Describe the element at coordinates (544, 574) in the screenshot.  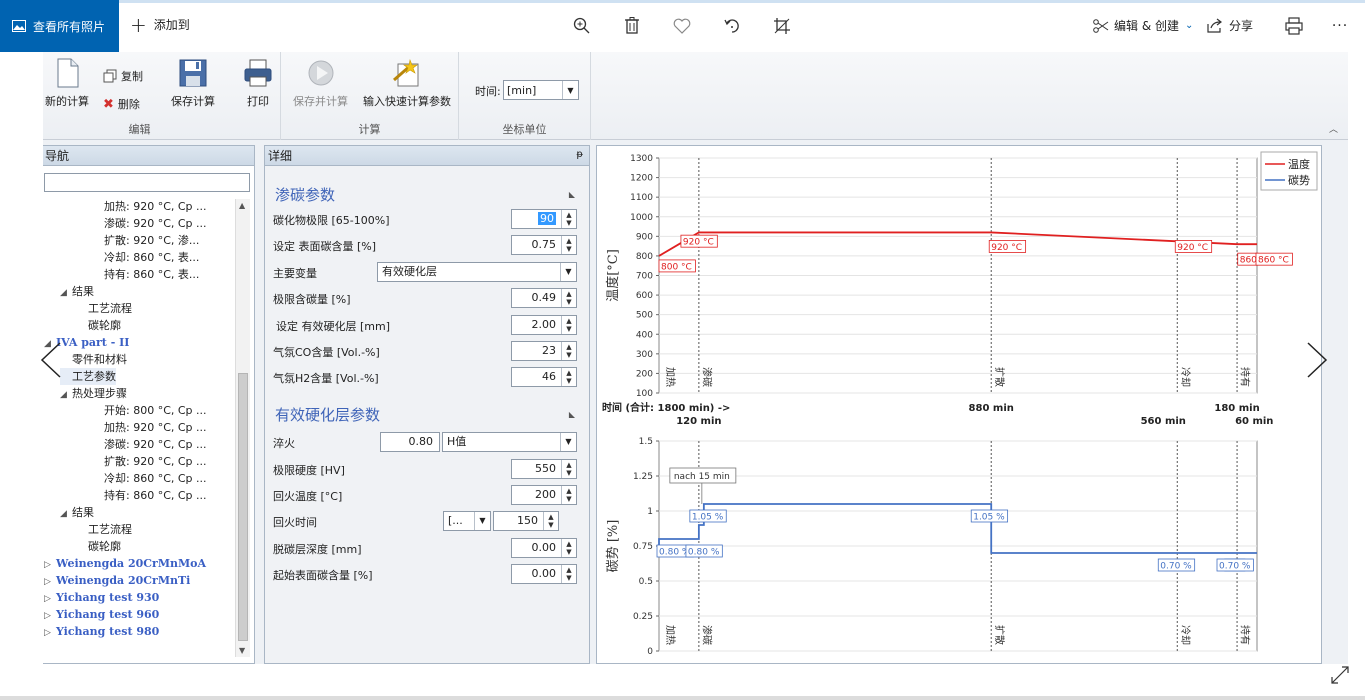
I see `initial-carbon-input: 0.00 ▲ ▼` at that location.